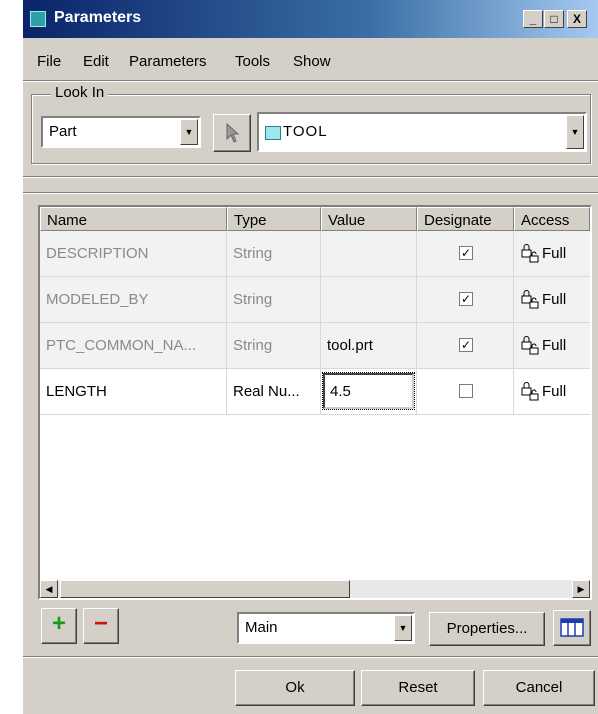  I want to click on menu-show: Show, so click(312, 61).